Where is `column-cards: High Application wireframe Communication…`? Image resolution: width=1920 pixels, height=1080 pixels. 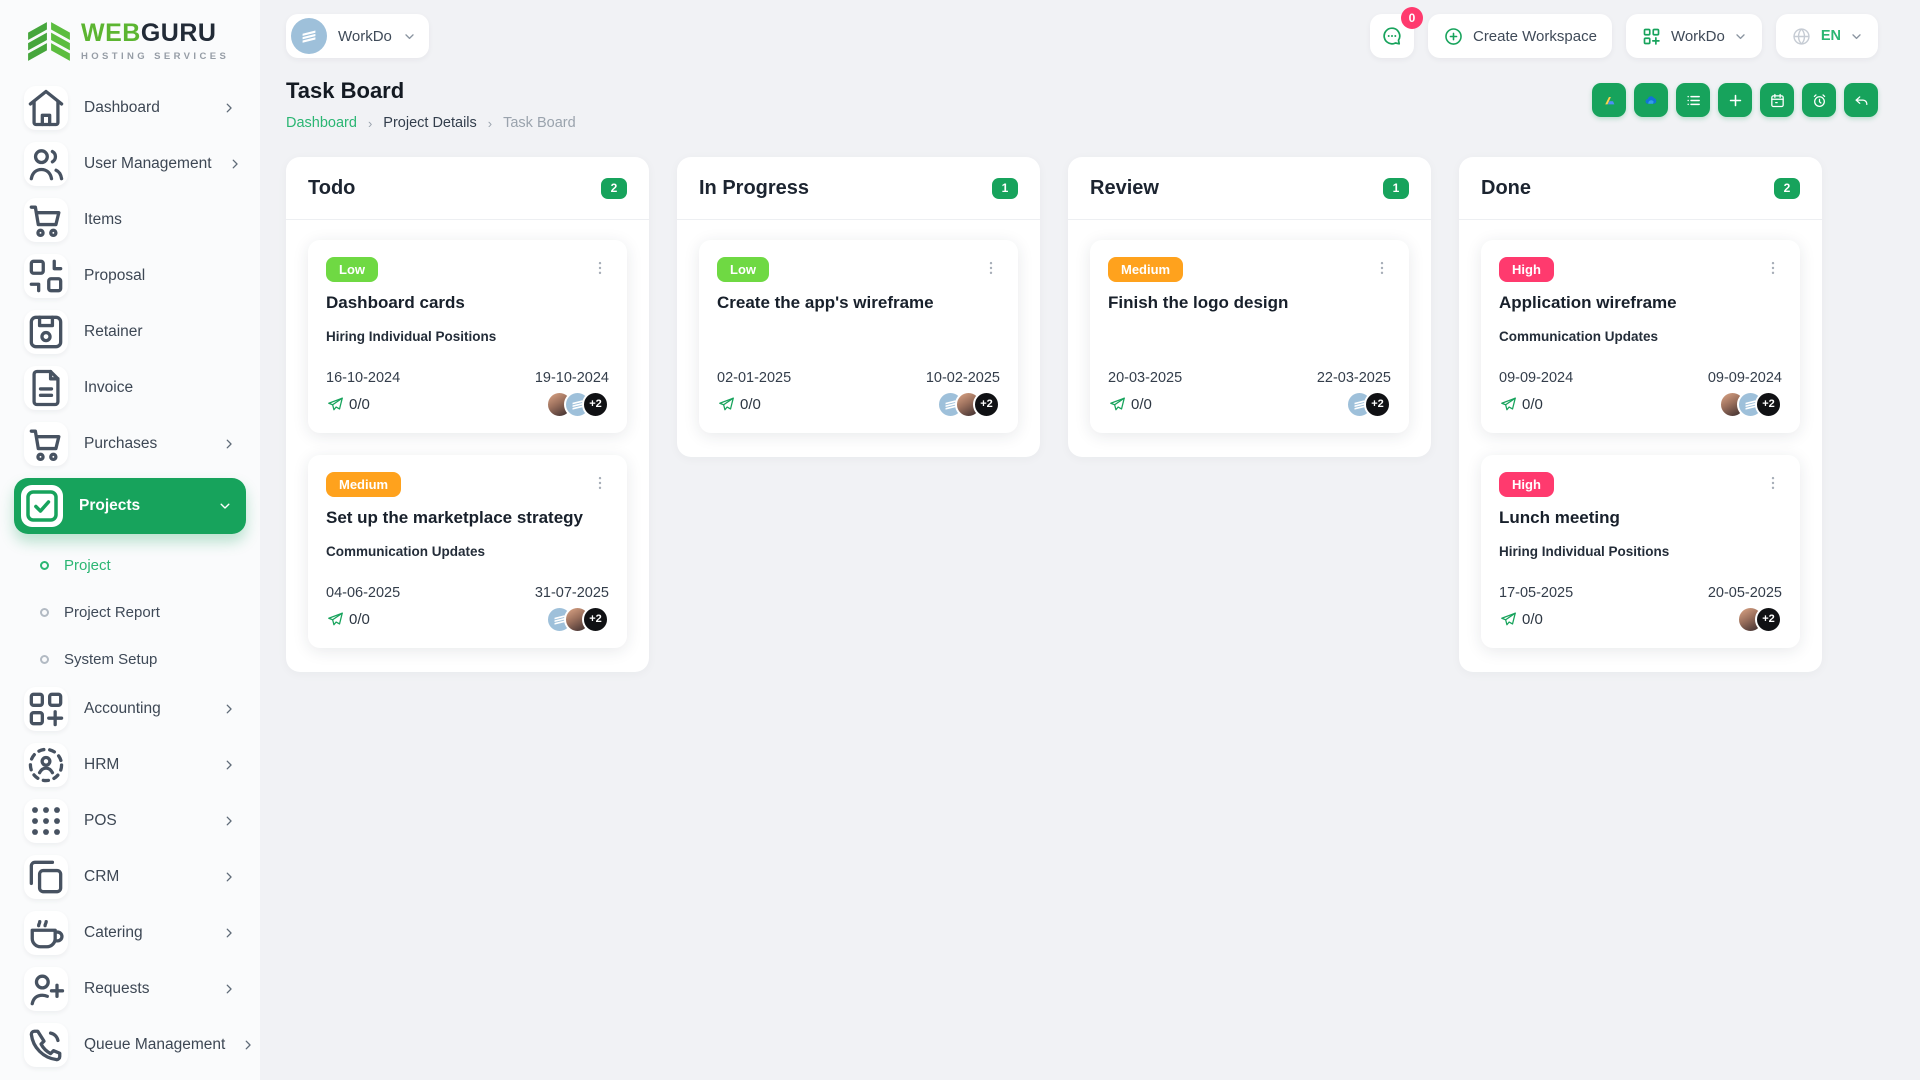
column-cards: High Application wireframe Communication… is located at coordinates (1640, 446).